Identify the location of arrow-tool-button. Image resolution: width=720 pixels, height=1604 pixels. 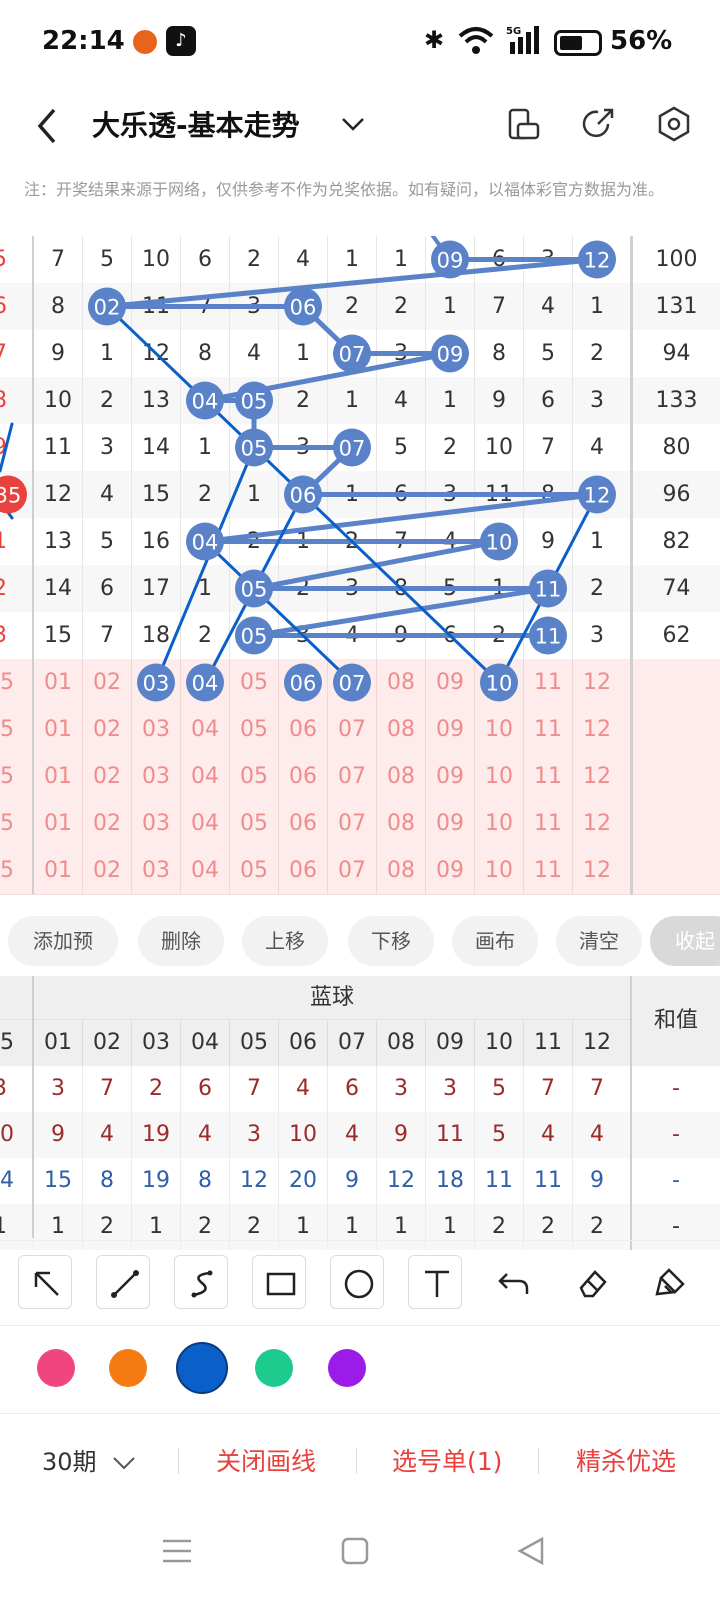
(45, 1282).